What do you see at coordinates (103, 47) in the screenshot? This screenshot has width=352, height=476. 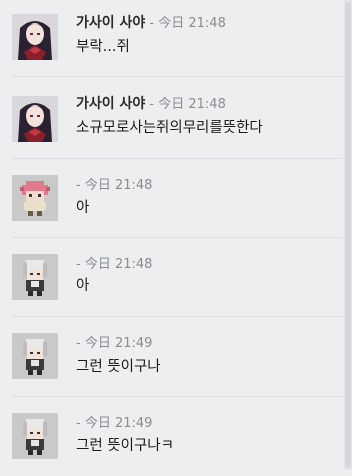 I see `message-text: 부락...쥐` at bounding box center [103, 47].